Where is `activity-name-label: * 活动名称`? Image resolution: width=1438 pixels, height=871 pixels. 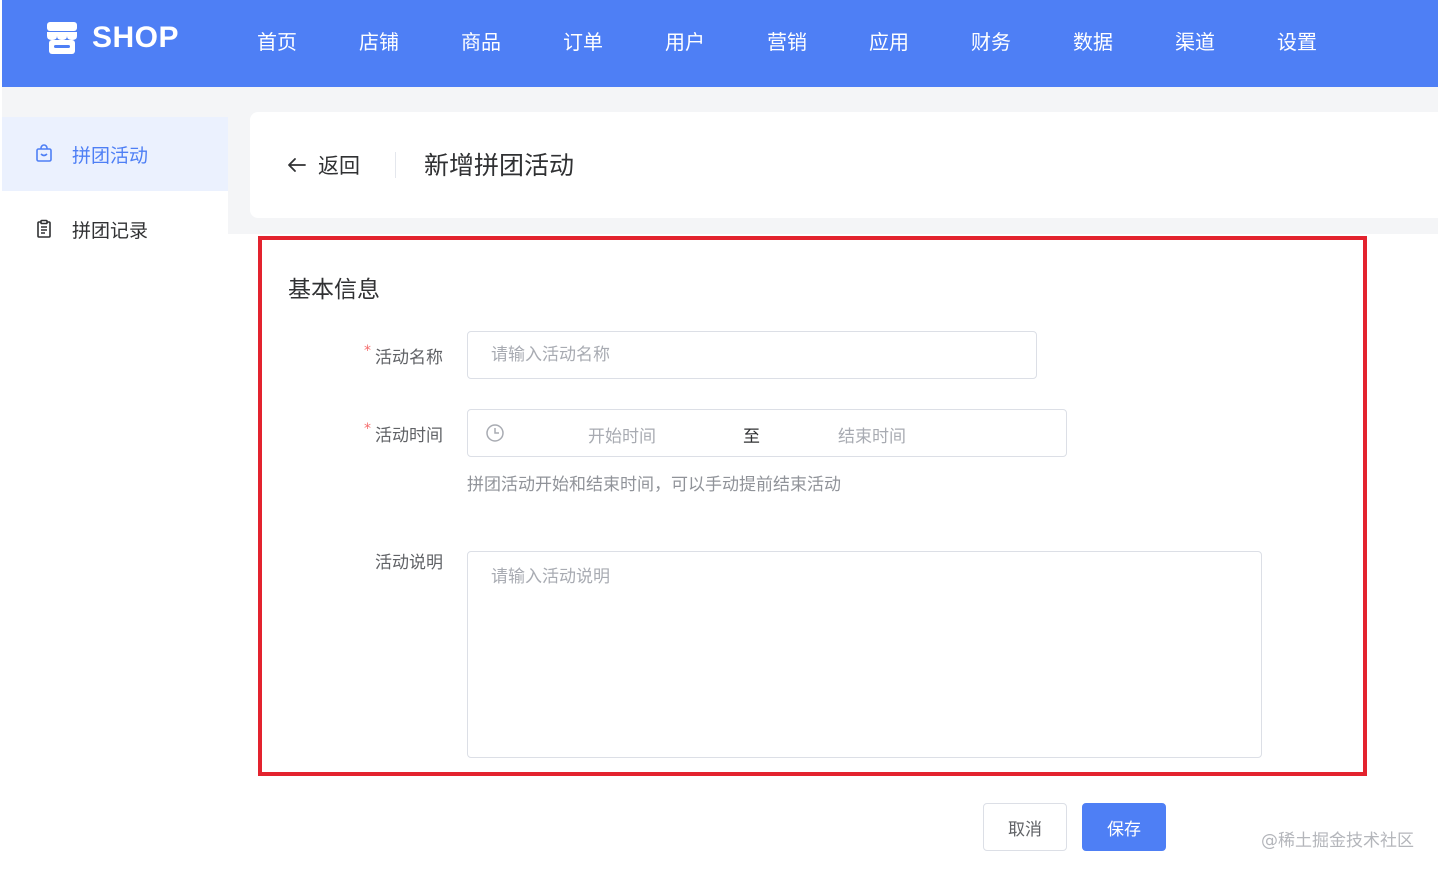 activity-name-label: * 活动名称 is located at coordinates (403, 355).